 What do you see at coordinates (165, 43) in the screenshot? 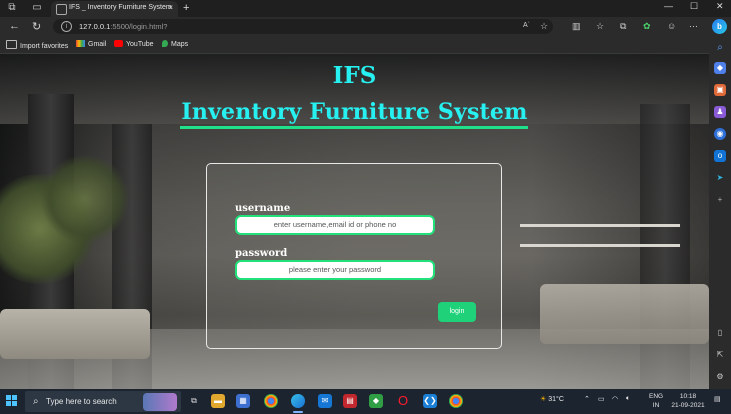
I see `maps-icon` at bounding box center [165, 43].